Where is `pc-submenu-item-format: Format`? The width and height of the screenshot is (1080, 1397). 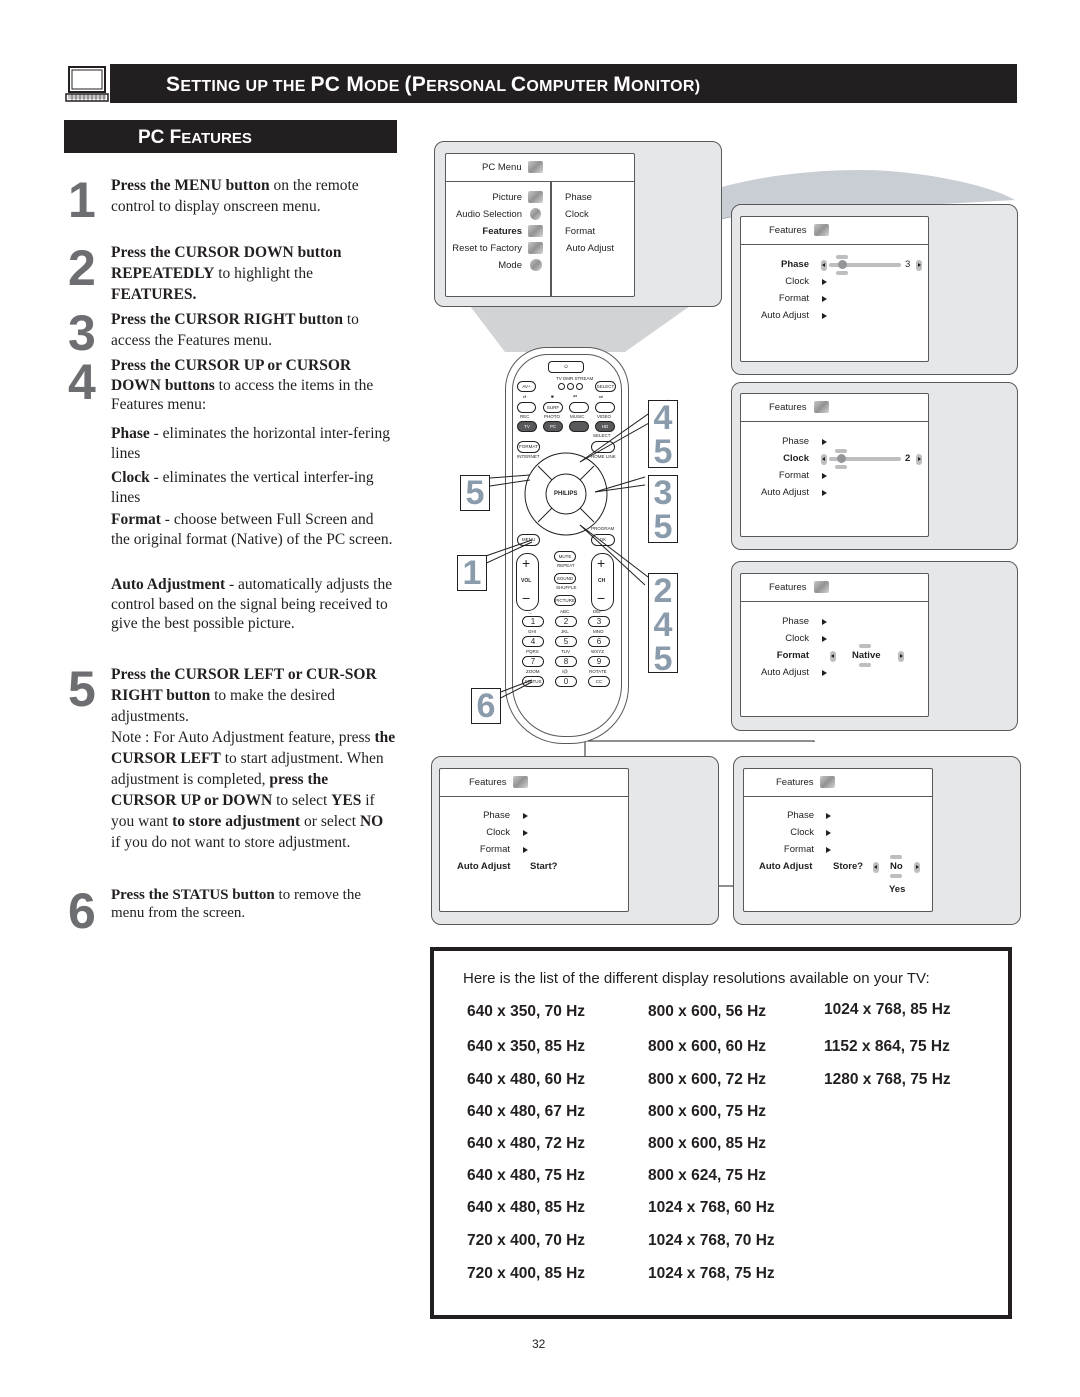 pc-submenu-item-format: Format is located at coordinates (580, 231).